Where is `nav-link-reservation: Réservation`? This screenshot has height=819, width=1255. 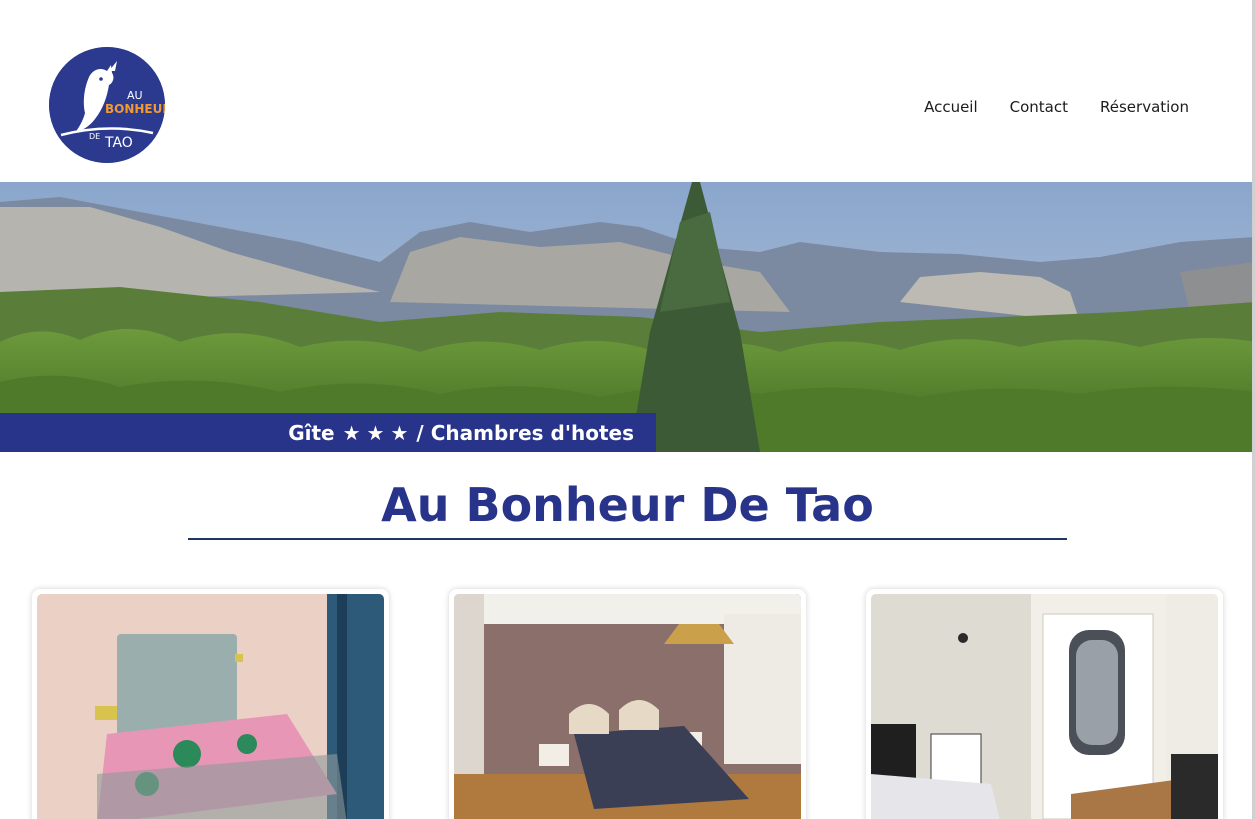
nav-link-reservation: Réservation is located at coordinates (1144, 107).